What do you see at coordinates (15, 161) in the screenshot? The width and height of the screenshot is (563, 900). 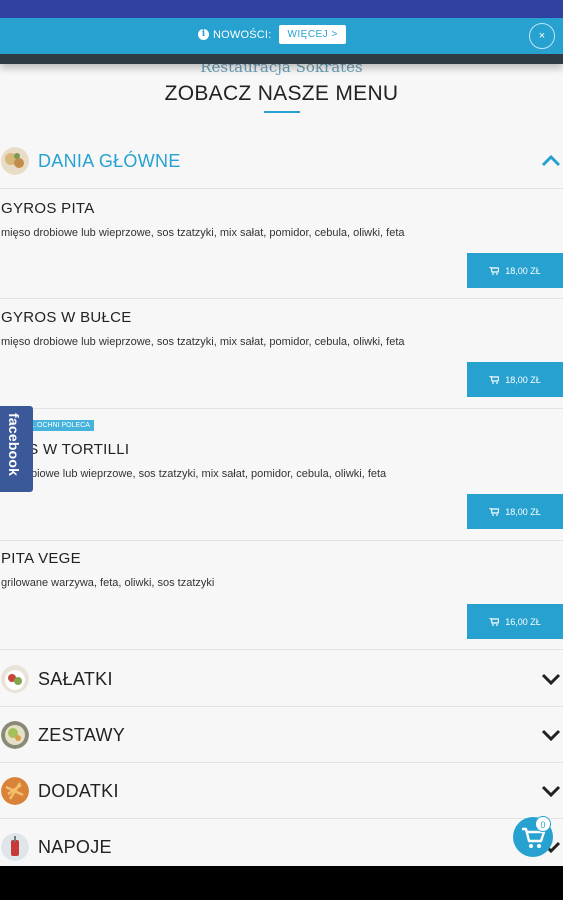 I see `gyros-thumbnail-icon` at bounding box center [15, 161].